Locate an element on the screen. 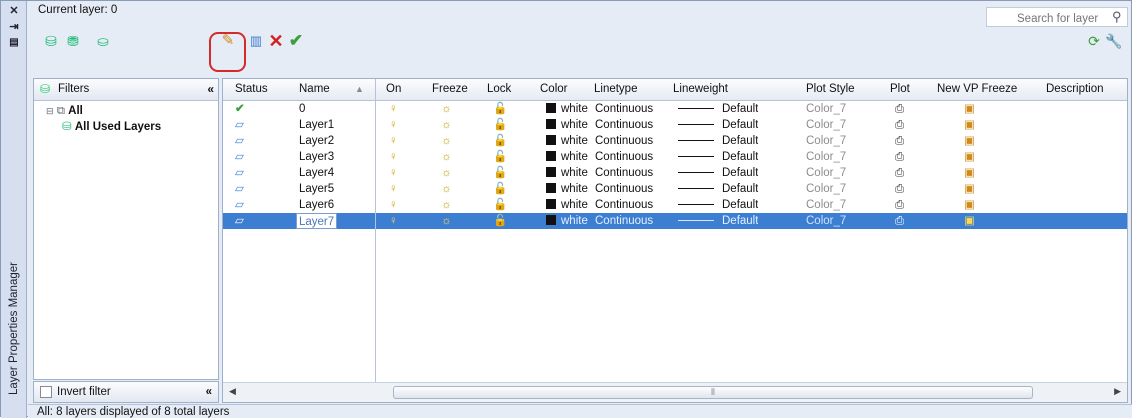  layer-name: Layer6 is located at coordinates (316, 205).